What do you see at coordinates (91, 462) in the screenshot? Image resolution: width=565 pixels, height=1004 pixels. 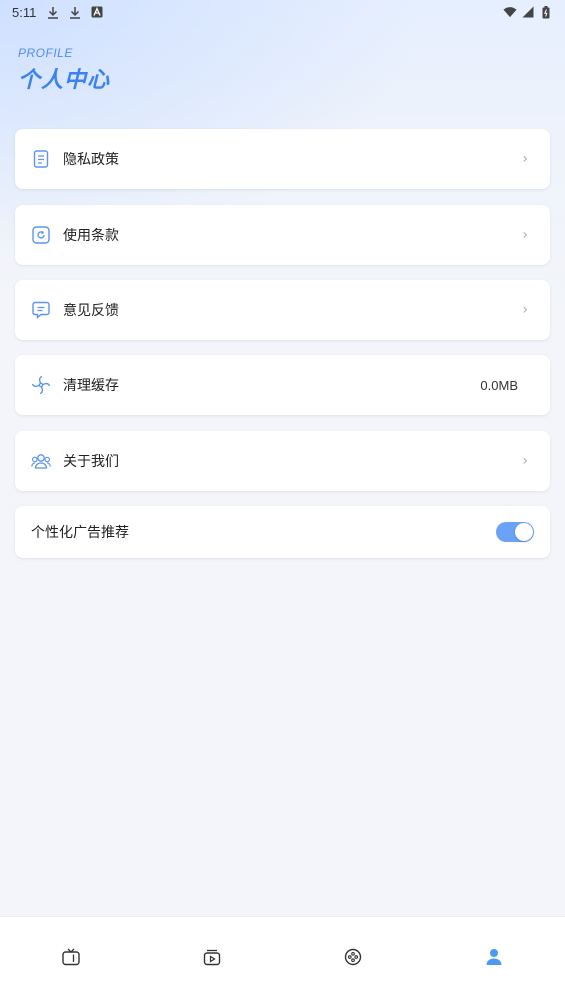 I see `menu-item-label: 关于我们` at bounding box center [91, 462].